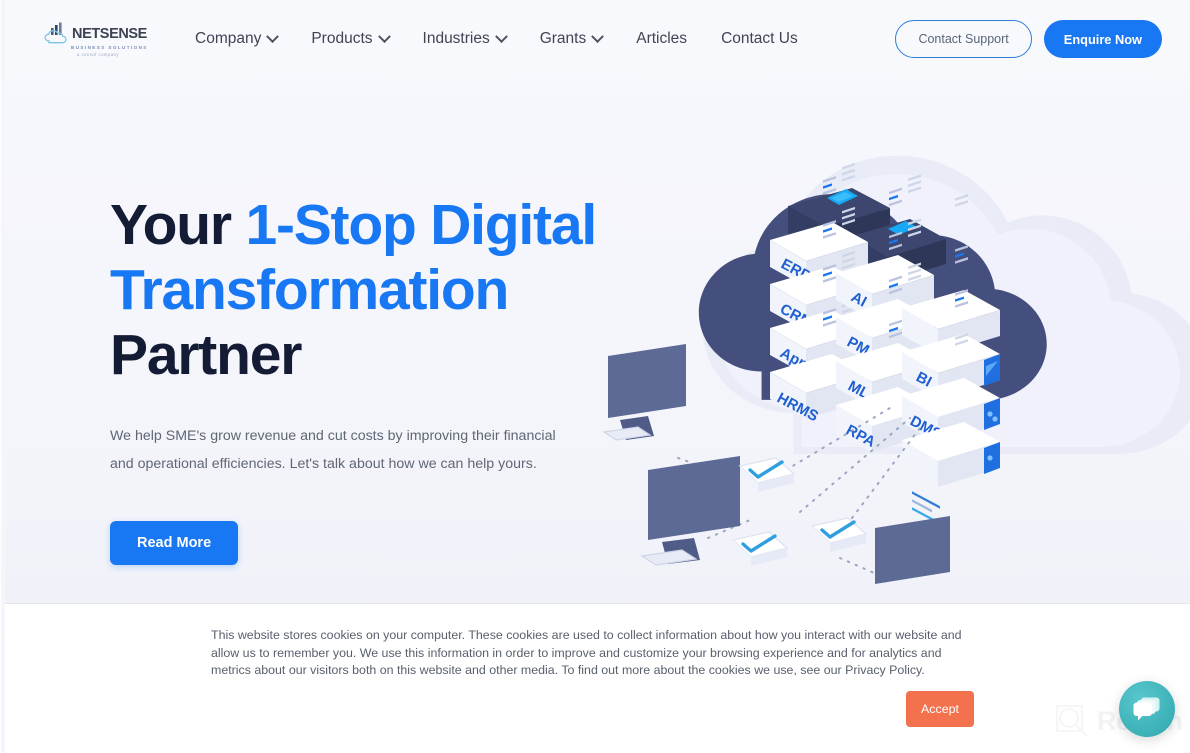  I want to click on nav-label: Grants, so click(563, 38).